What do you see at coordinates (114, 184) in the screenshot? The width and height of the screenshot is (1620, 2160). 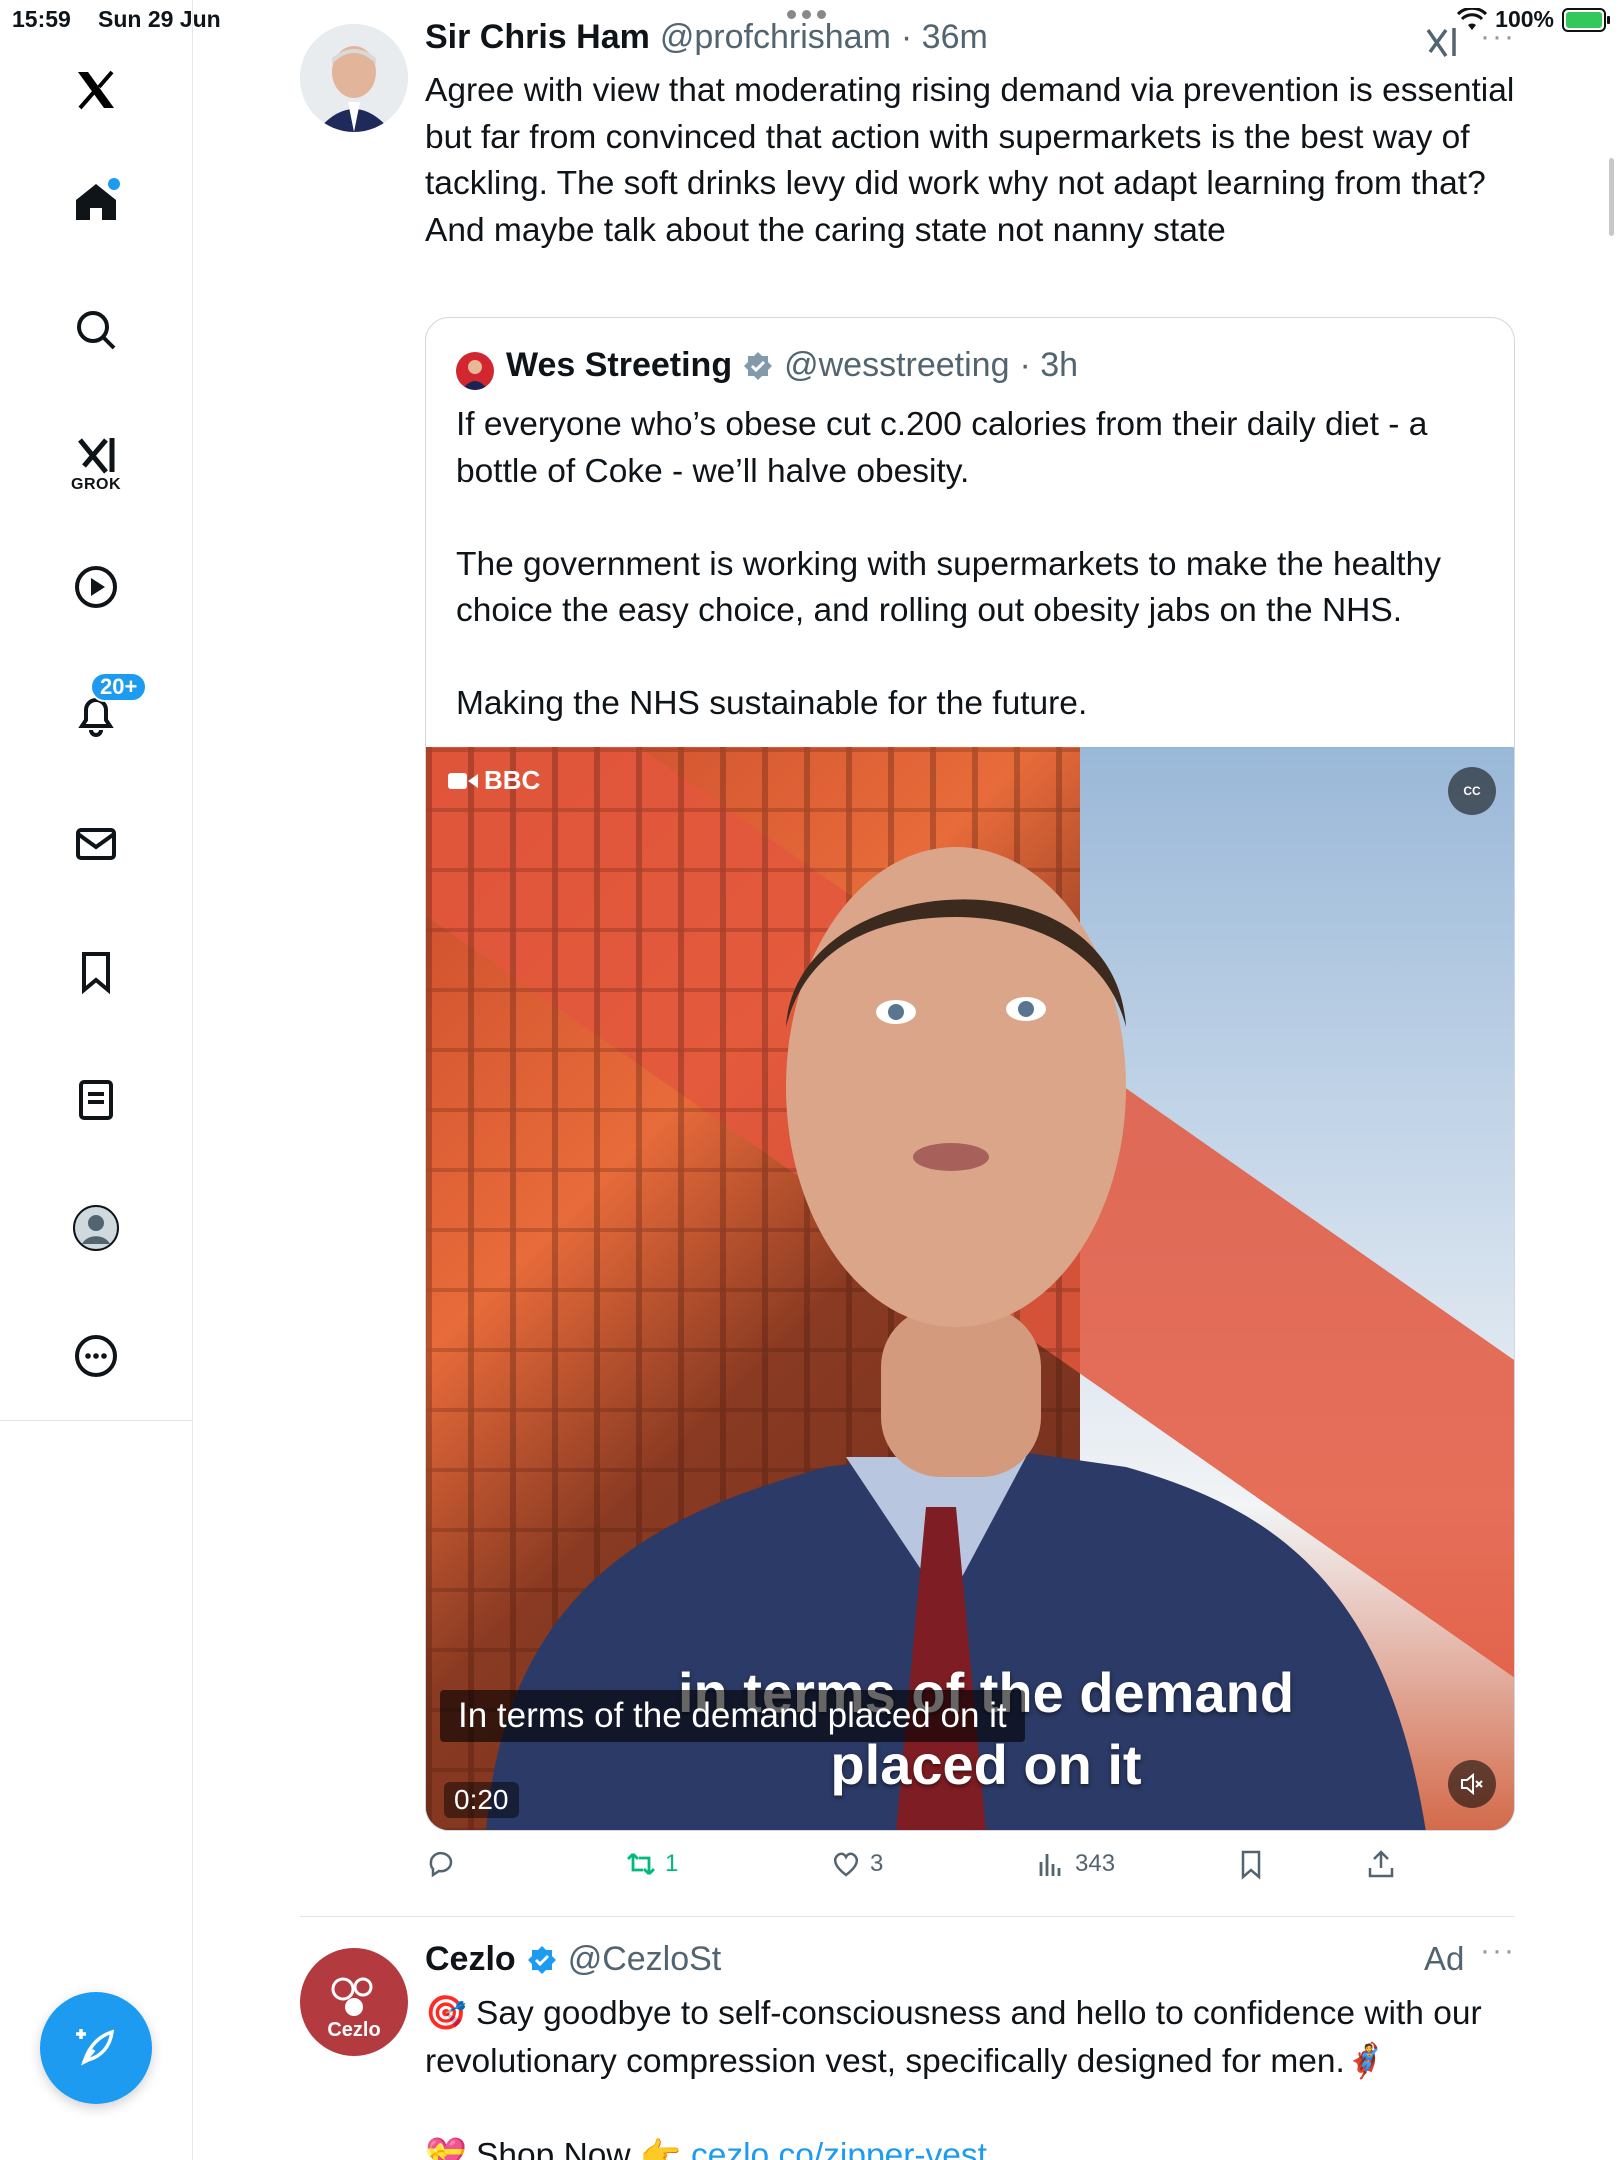 I see `new-posts-dot` at bounding box center [114, 184].